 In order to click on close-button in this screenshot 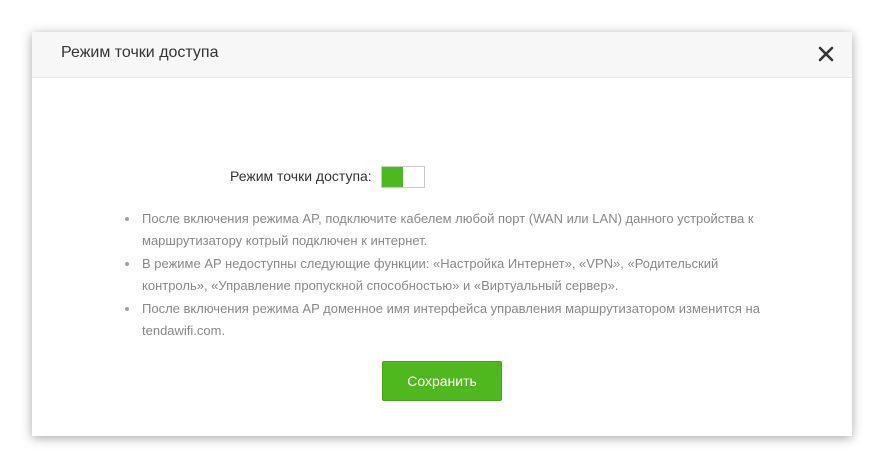, I will do `click(826, 54)`.